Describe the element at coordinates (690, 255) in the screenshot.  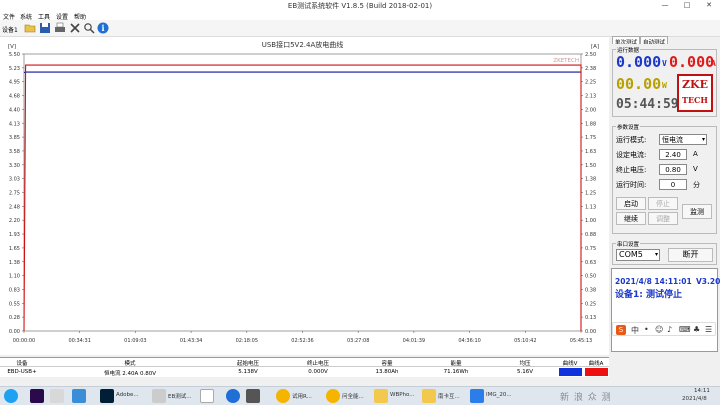
I see `disconnect-button: 断开` at that location.